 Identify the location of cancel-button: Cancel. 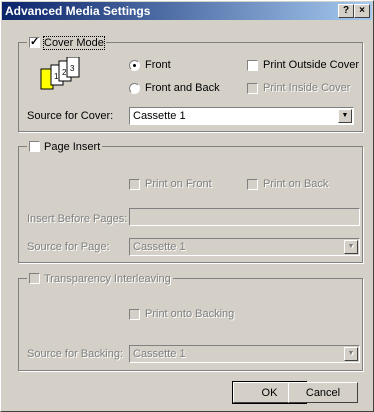
(323, 392).